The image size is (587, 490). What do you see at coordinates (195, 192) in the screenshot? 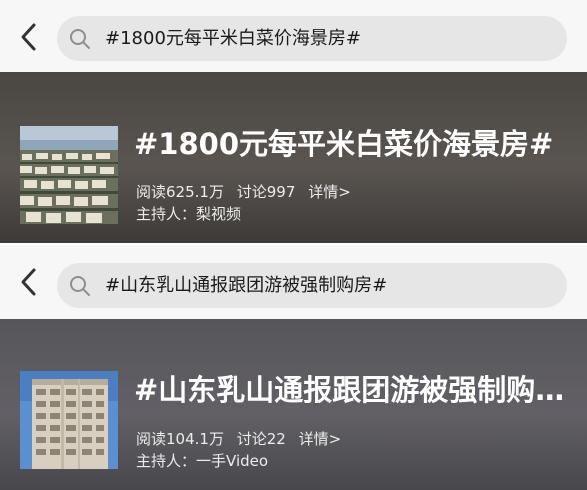
I see `read-count: 625.1万` at bounding box center [195, 192].